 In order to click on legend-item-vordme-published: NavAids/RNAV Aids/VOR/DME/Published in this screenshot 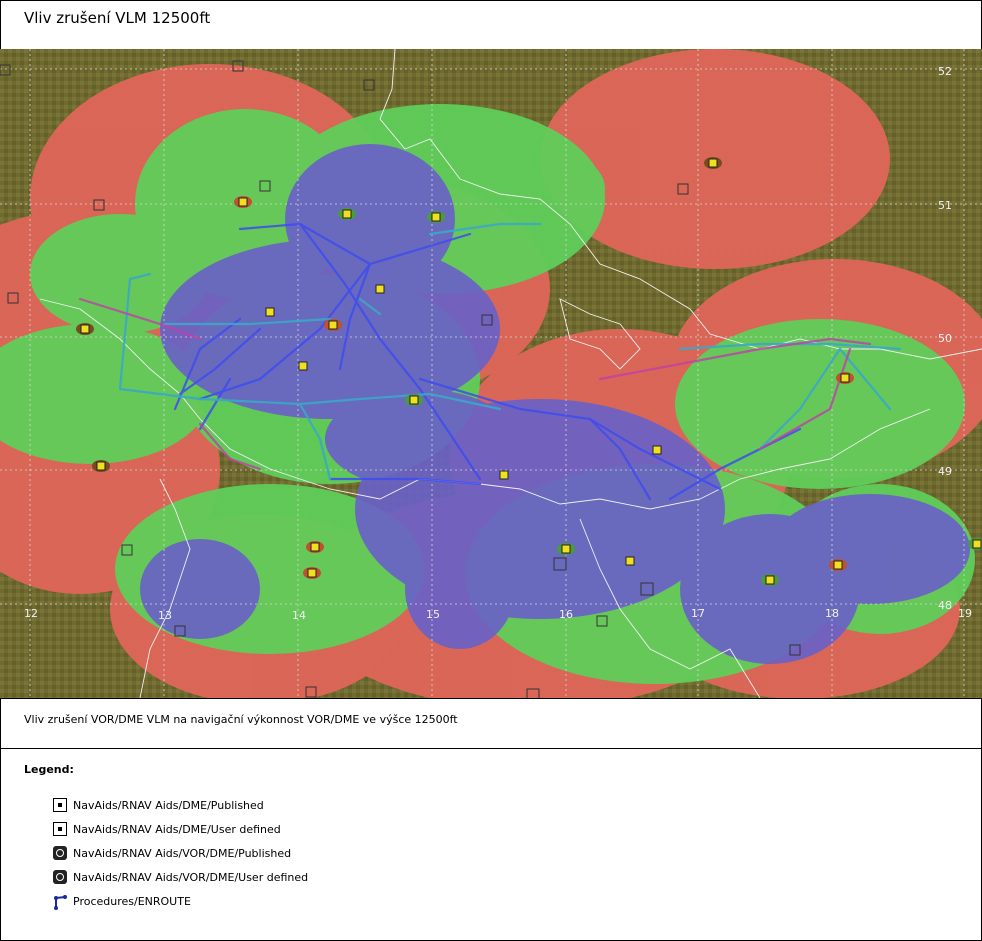, I will do `click(172, 853)`.